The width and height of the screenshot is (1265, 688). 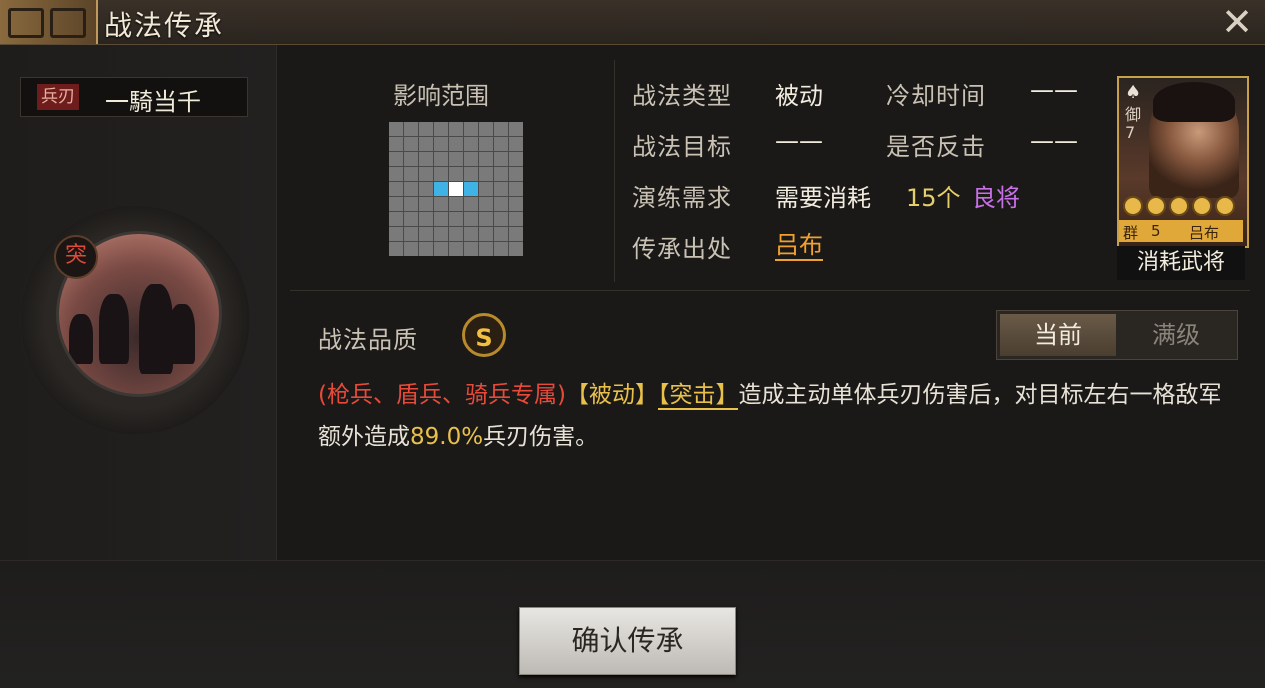 What do you see at coordinates (441, 96) in the screenshot?
I see `range-label: 影响范围` at bounding box center [441, 96].